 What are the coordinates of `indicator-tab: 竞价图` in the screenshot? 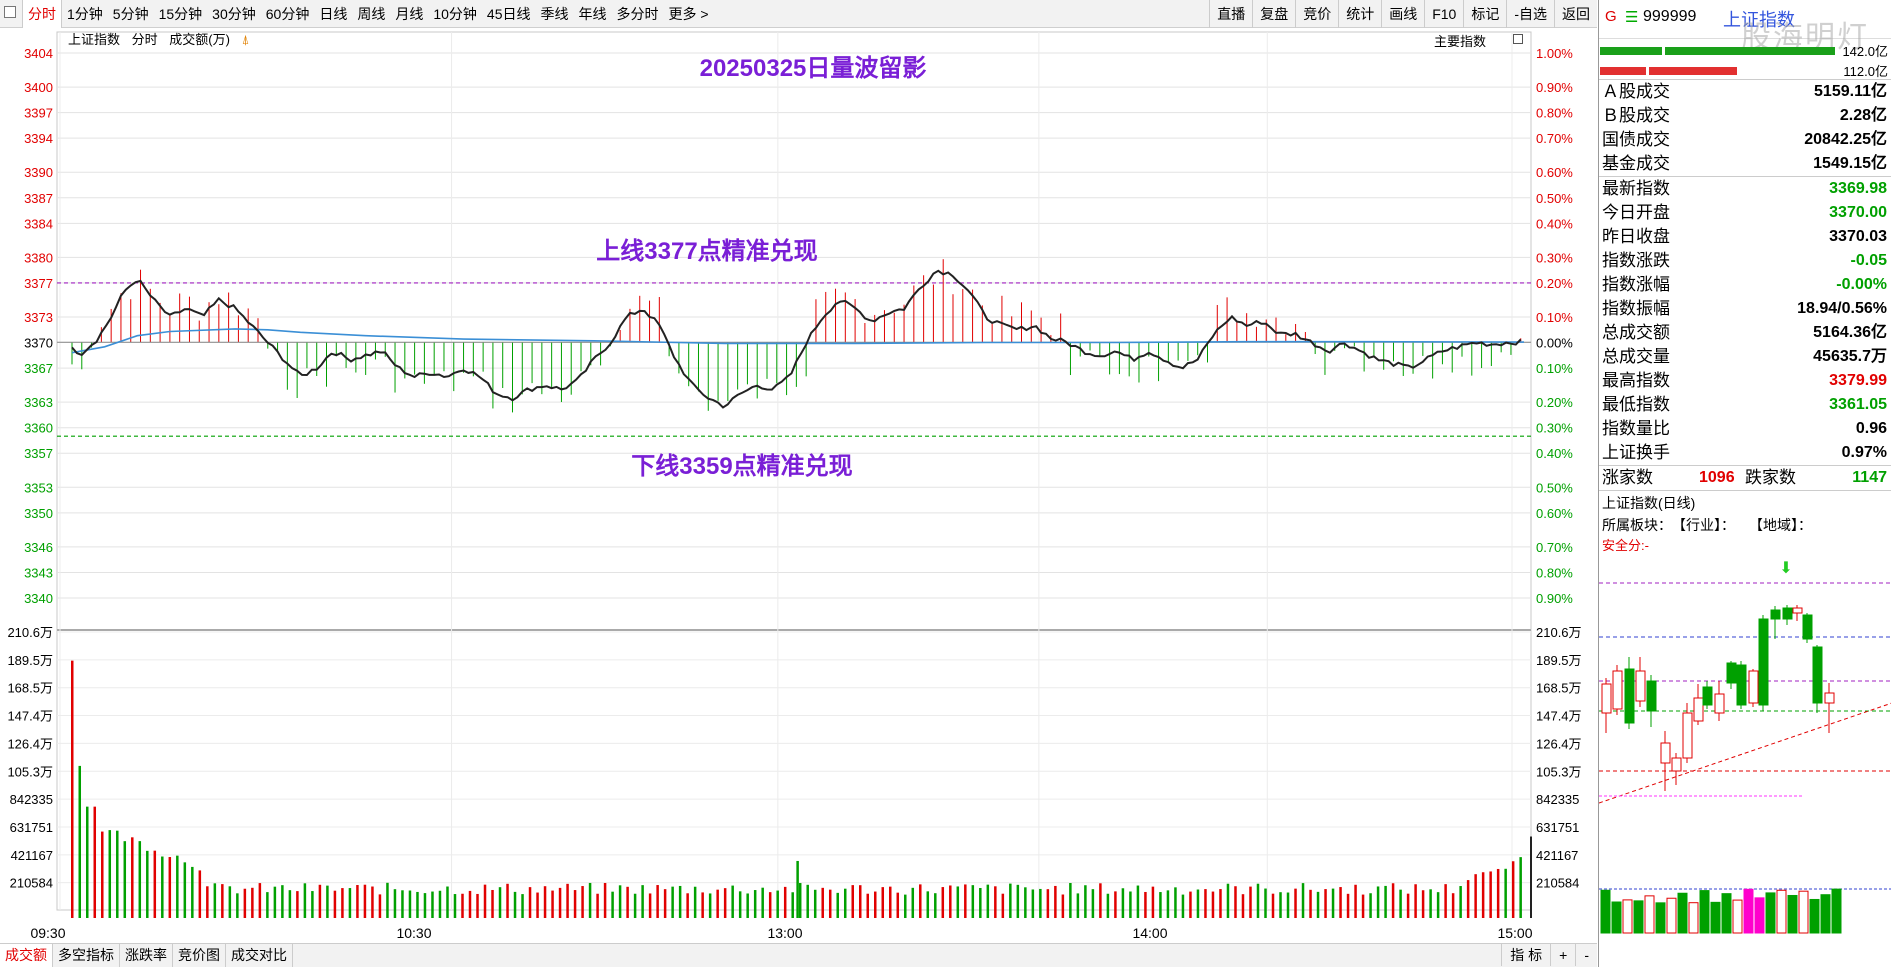 It's located at (199, 955).